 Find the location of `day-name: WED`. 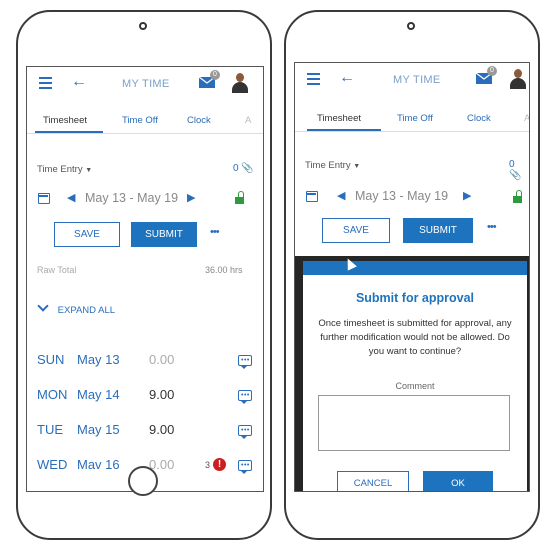

day-name: WED is located at coordinates (52, 464).